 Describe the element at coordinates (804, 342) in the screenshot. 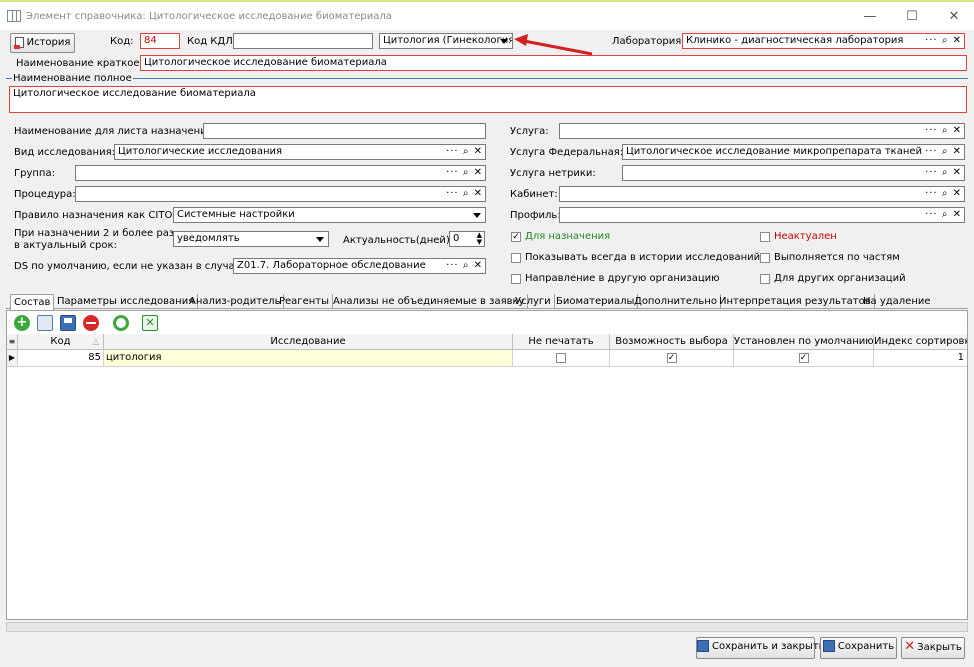

I see `column-header-default: Установлен по умолчанию` at that location.